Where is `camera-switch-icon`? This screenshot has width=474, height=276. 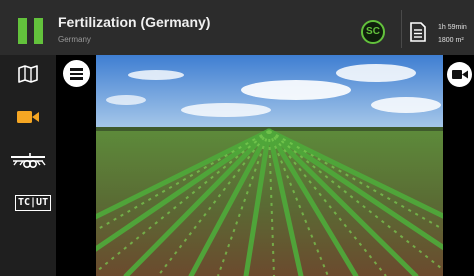
camera-switch-icon is located at coordinates (460, 74).